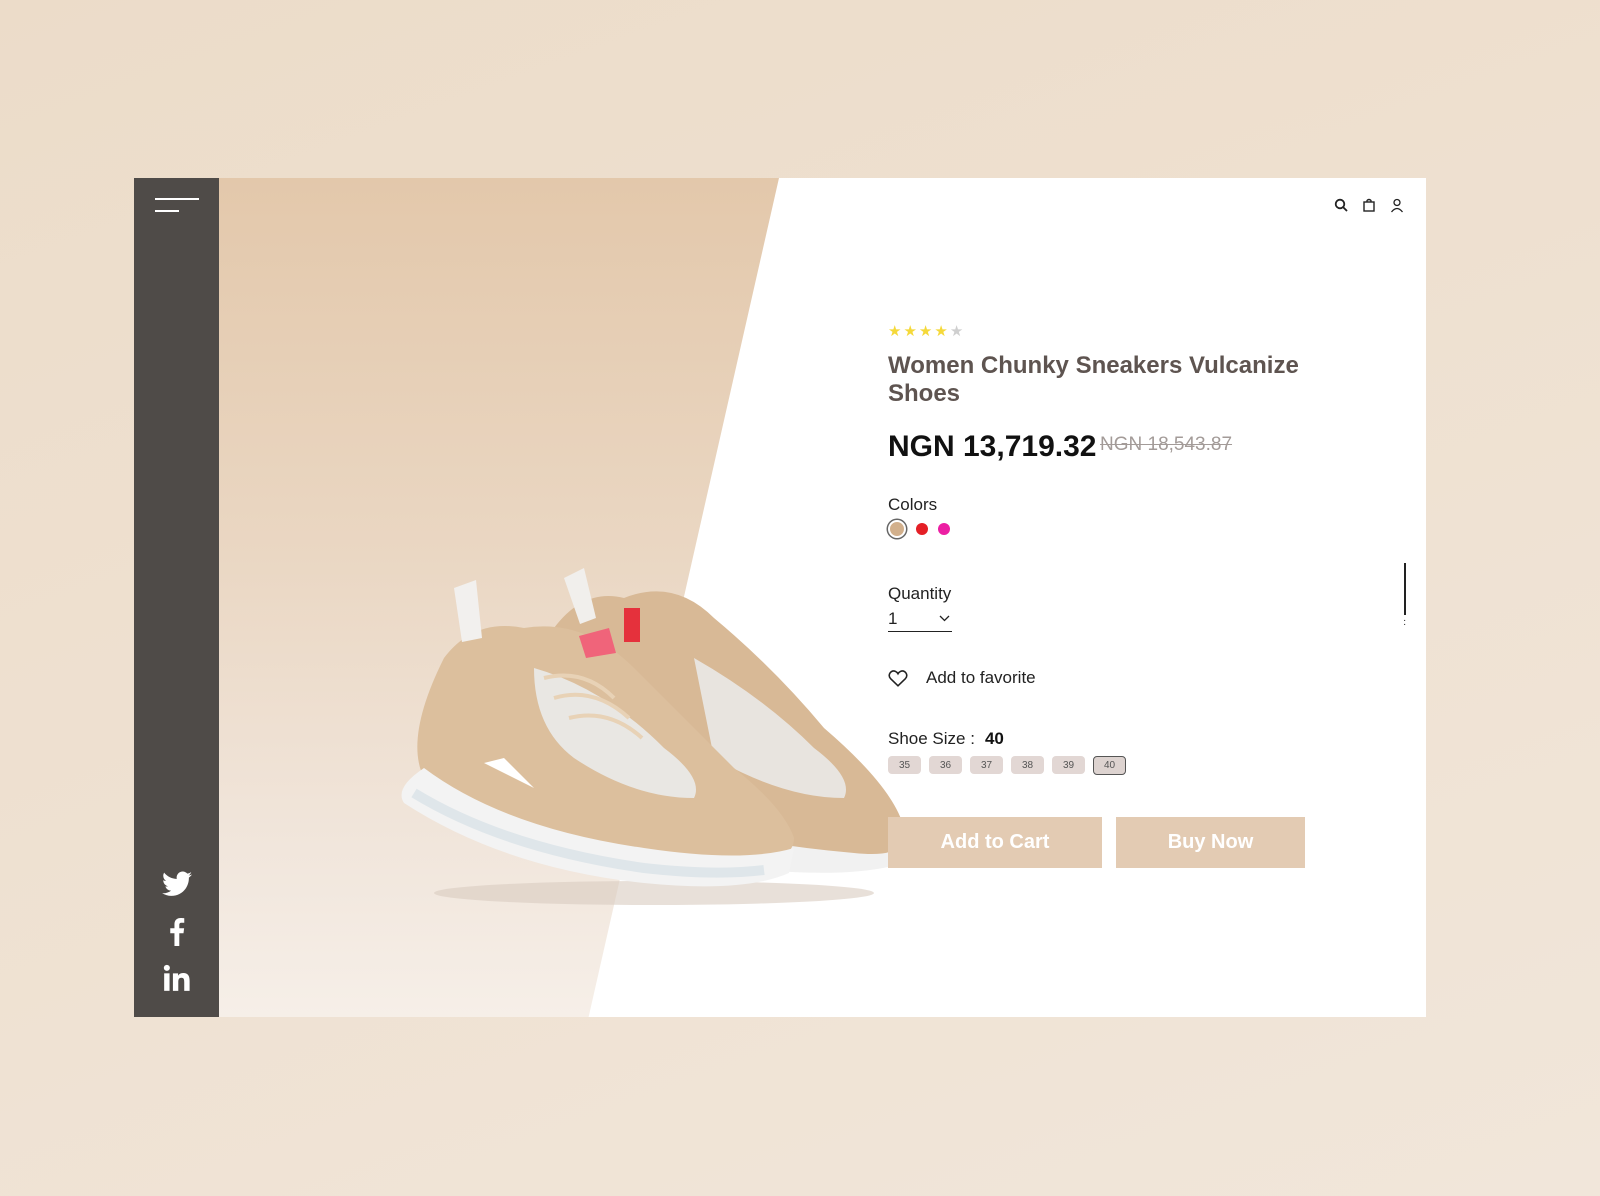  I want to click on shoe-size-selected: 40, so click(994, 738).